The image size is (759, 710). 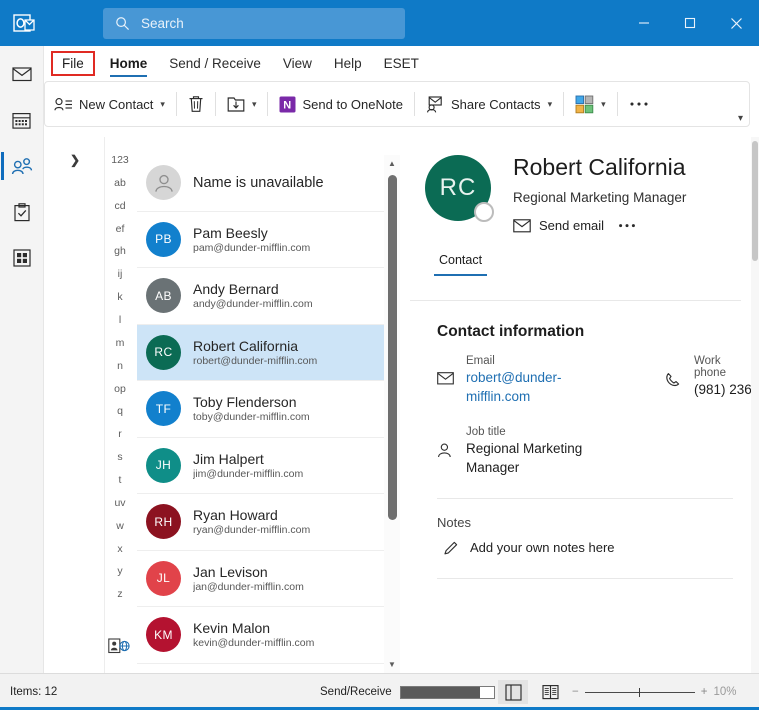 I want to click on zoom-slider-handle, so click(x=639, y=692).